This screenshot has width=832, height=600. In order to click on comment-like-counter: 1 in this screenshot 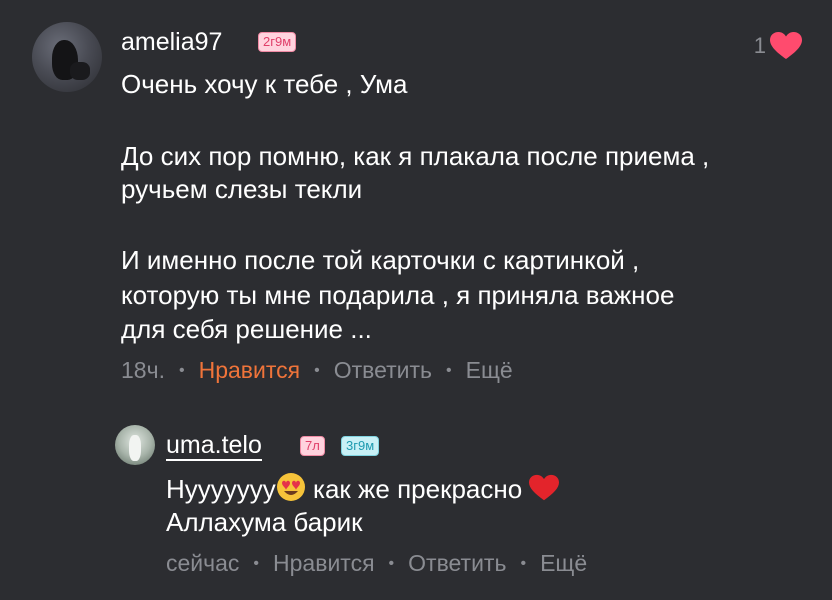, I will do `click(778, 46)`.